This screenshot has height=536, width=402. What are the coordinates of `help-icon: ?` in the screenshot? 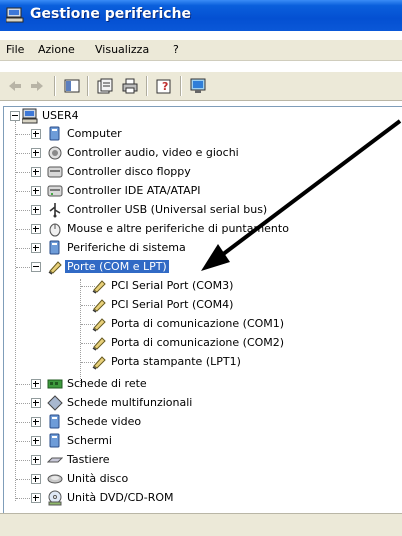 It's located at (164, 86).